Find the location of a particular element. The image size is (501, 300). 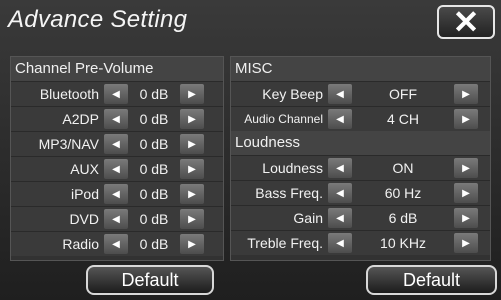

row-a2dp: A2DP ◀ 0 dB ▶ is located at coordinates (117, 118).